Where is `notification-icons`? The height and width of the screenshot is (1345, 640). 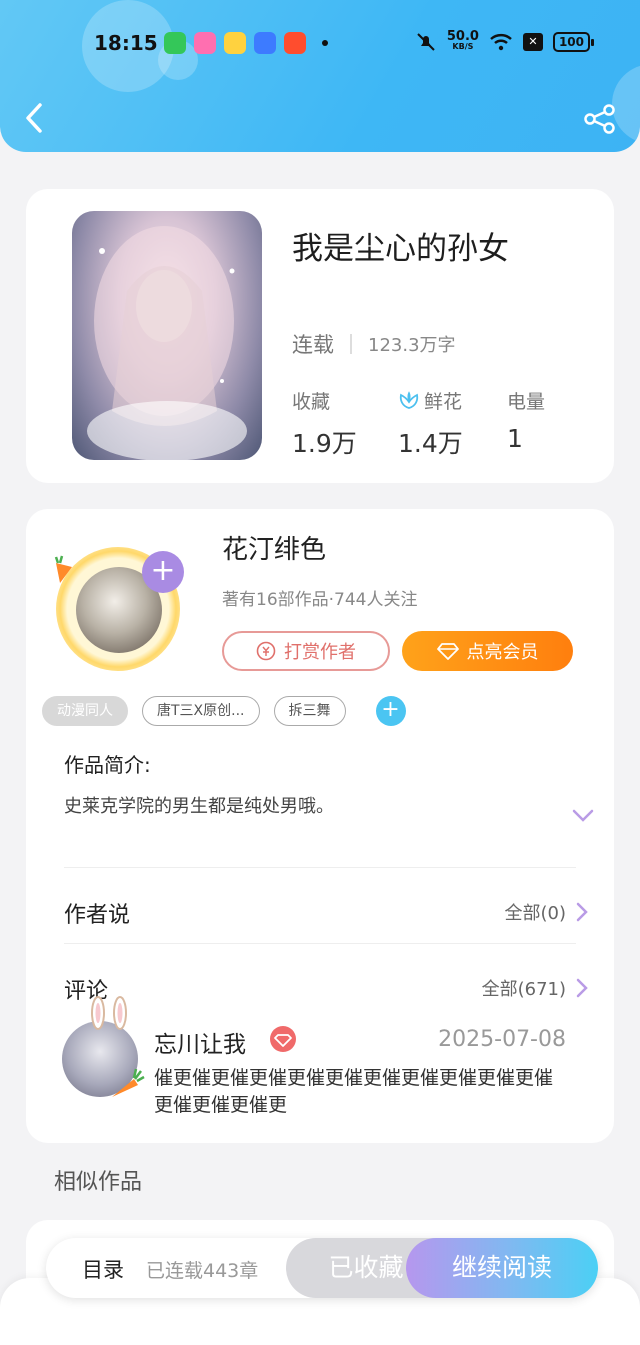
notification-icons is located at coordinates (246, 43).